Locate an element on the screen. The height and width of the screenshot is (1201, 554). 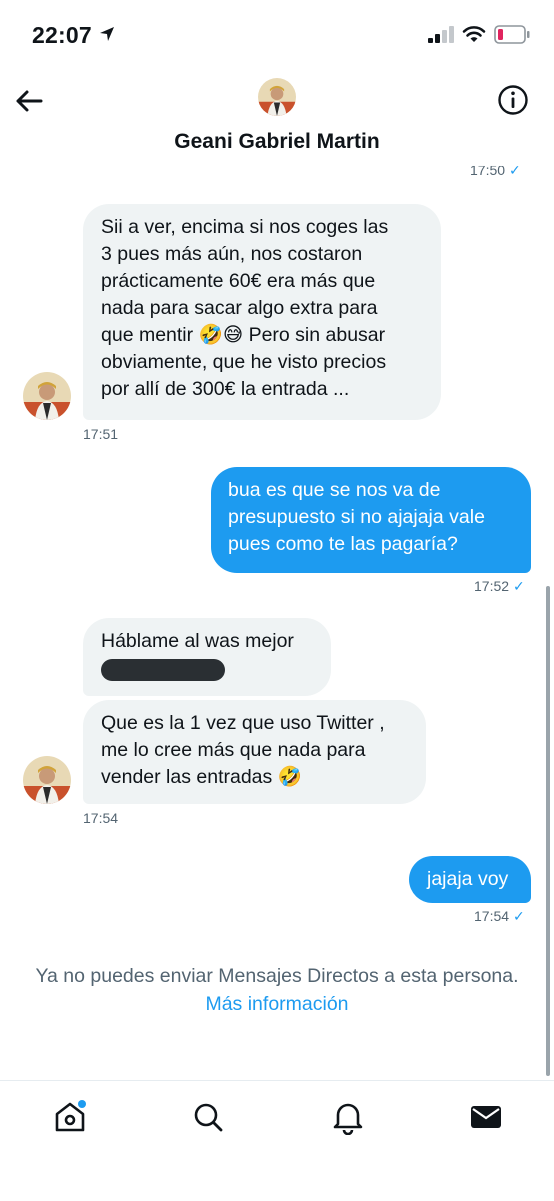
message-line: nada para sacar algo extra para is located at coordinates (239, 308).